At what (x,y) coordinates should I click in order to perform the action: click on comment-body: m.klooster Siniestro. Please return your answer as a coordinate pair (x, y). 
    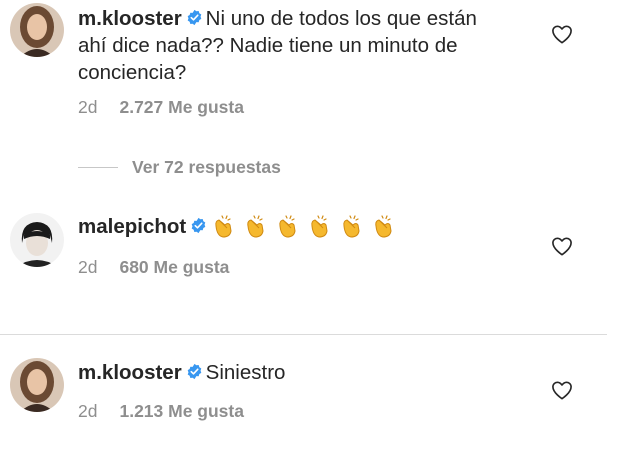
    Looking at the image, I should click on (293, 372).